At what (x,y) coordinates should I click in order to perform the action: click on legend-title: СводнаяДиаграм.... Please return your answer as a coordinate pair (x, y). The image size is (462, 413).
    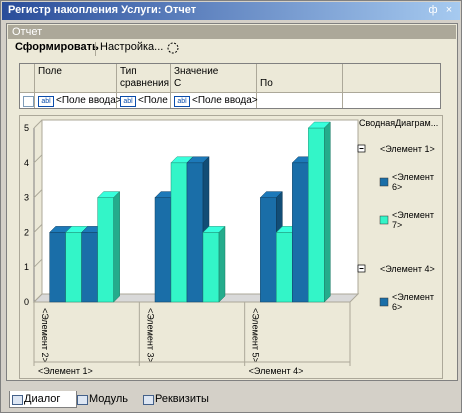
    Looking at the image, I should click on (398, 123).